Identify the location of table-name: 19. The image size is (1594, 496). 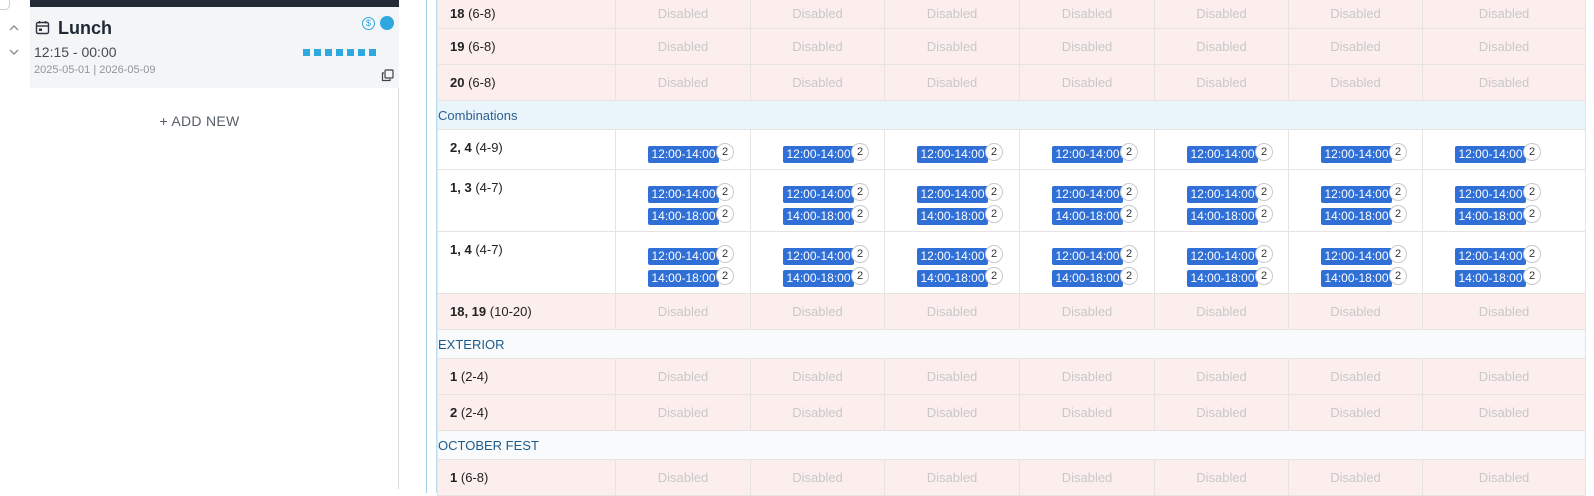
(457, 46).